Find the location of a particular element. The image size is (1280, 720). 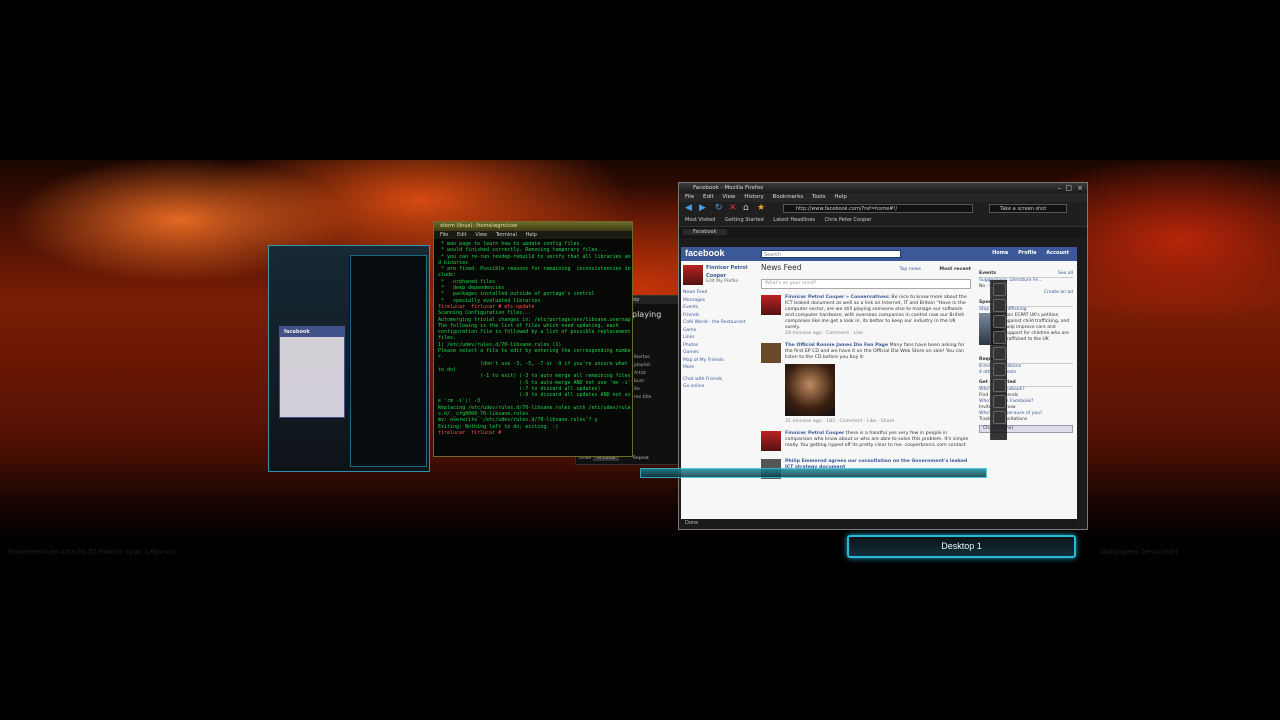

notes-icon is located at coordinates (999, 337).